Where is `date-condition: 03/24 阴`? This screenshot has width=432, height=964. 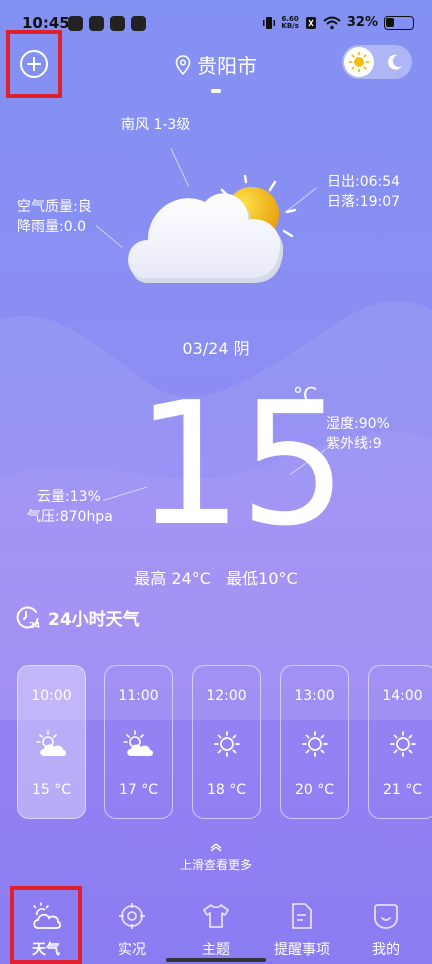 date-condition: 03/24 阴 is located at coordinates (216, 348).